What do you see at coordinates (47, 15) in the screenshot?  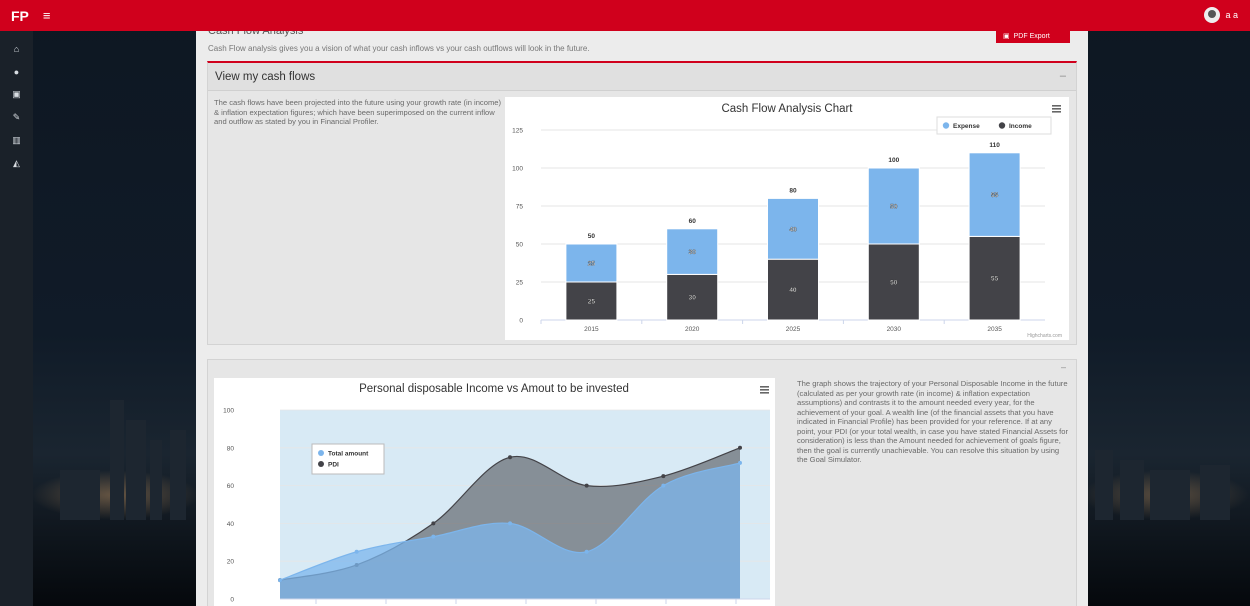 I see `menu-icon: ≡` at bounding box center [47, 15].